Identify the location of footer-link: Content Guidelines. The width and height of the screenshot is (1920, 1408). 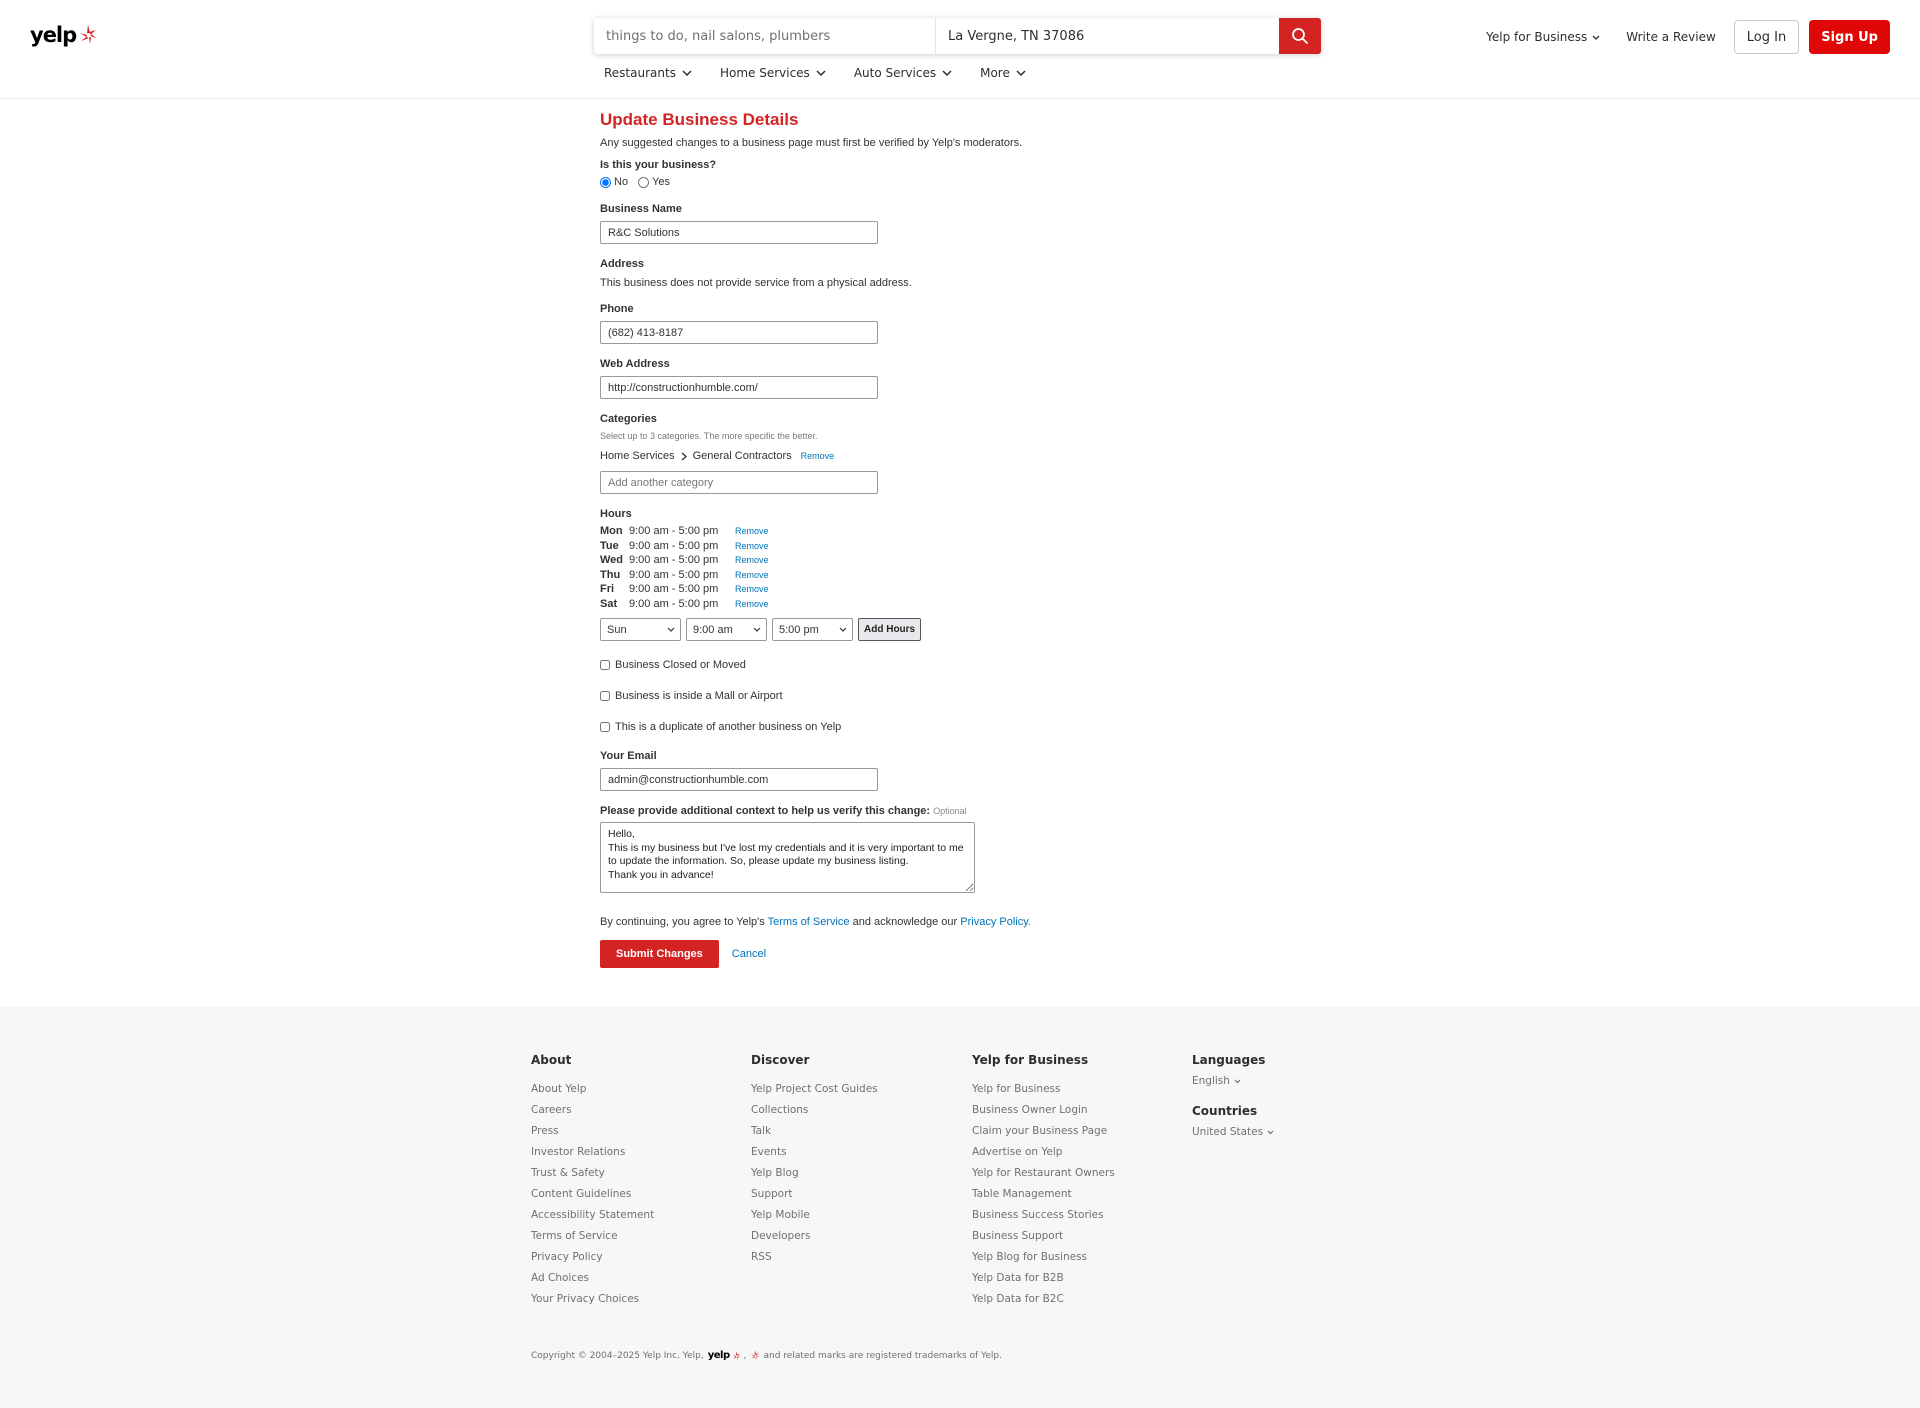
(592, 1197).